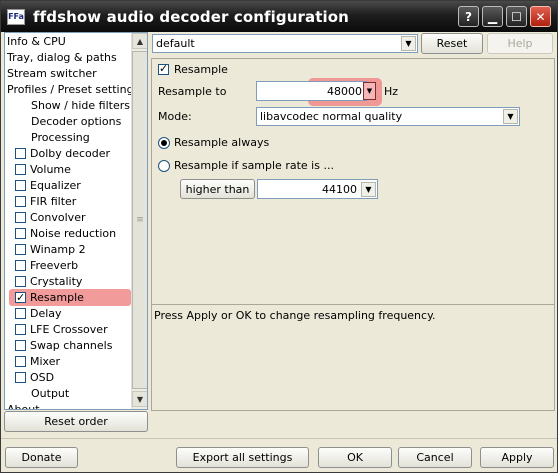  What do you see at coordinates (339, 189) in the screenshot?
I see `condition-value: 44100` at bounding box center [339, 189].